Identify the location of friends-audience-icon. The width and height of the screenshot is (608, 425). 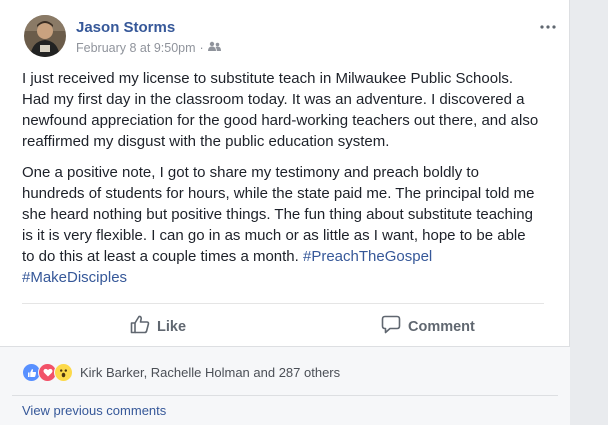
(214, 48).